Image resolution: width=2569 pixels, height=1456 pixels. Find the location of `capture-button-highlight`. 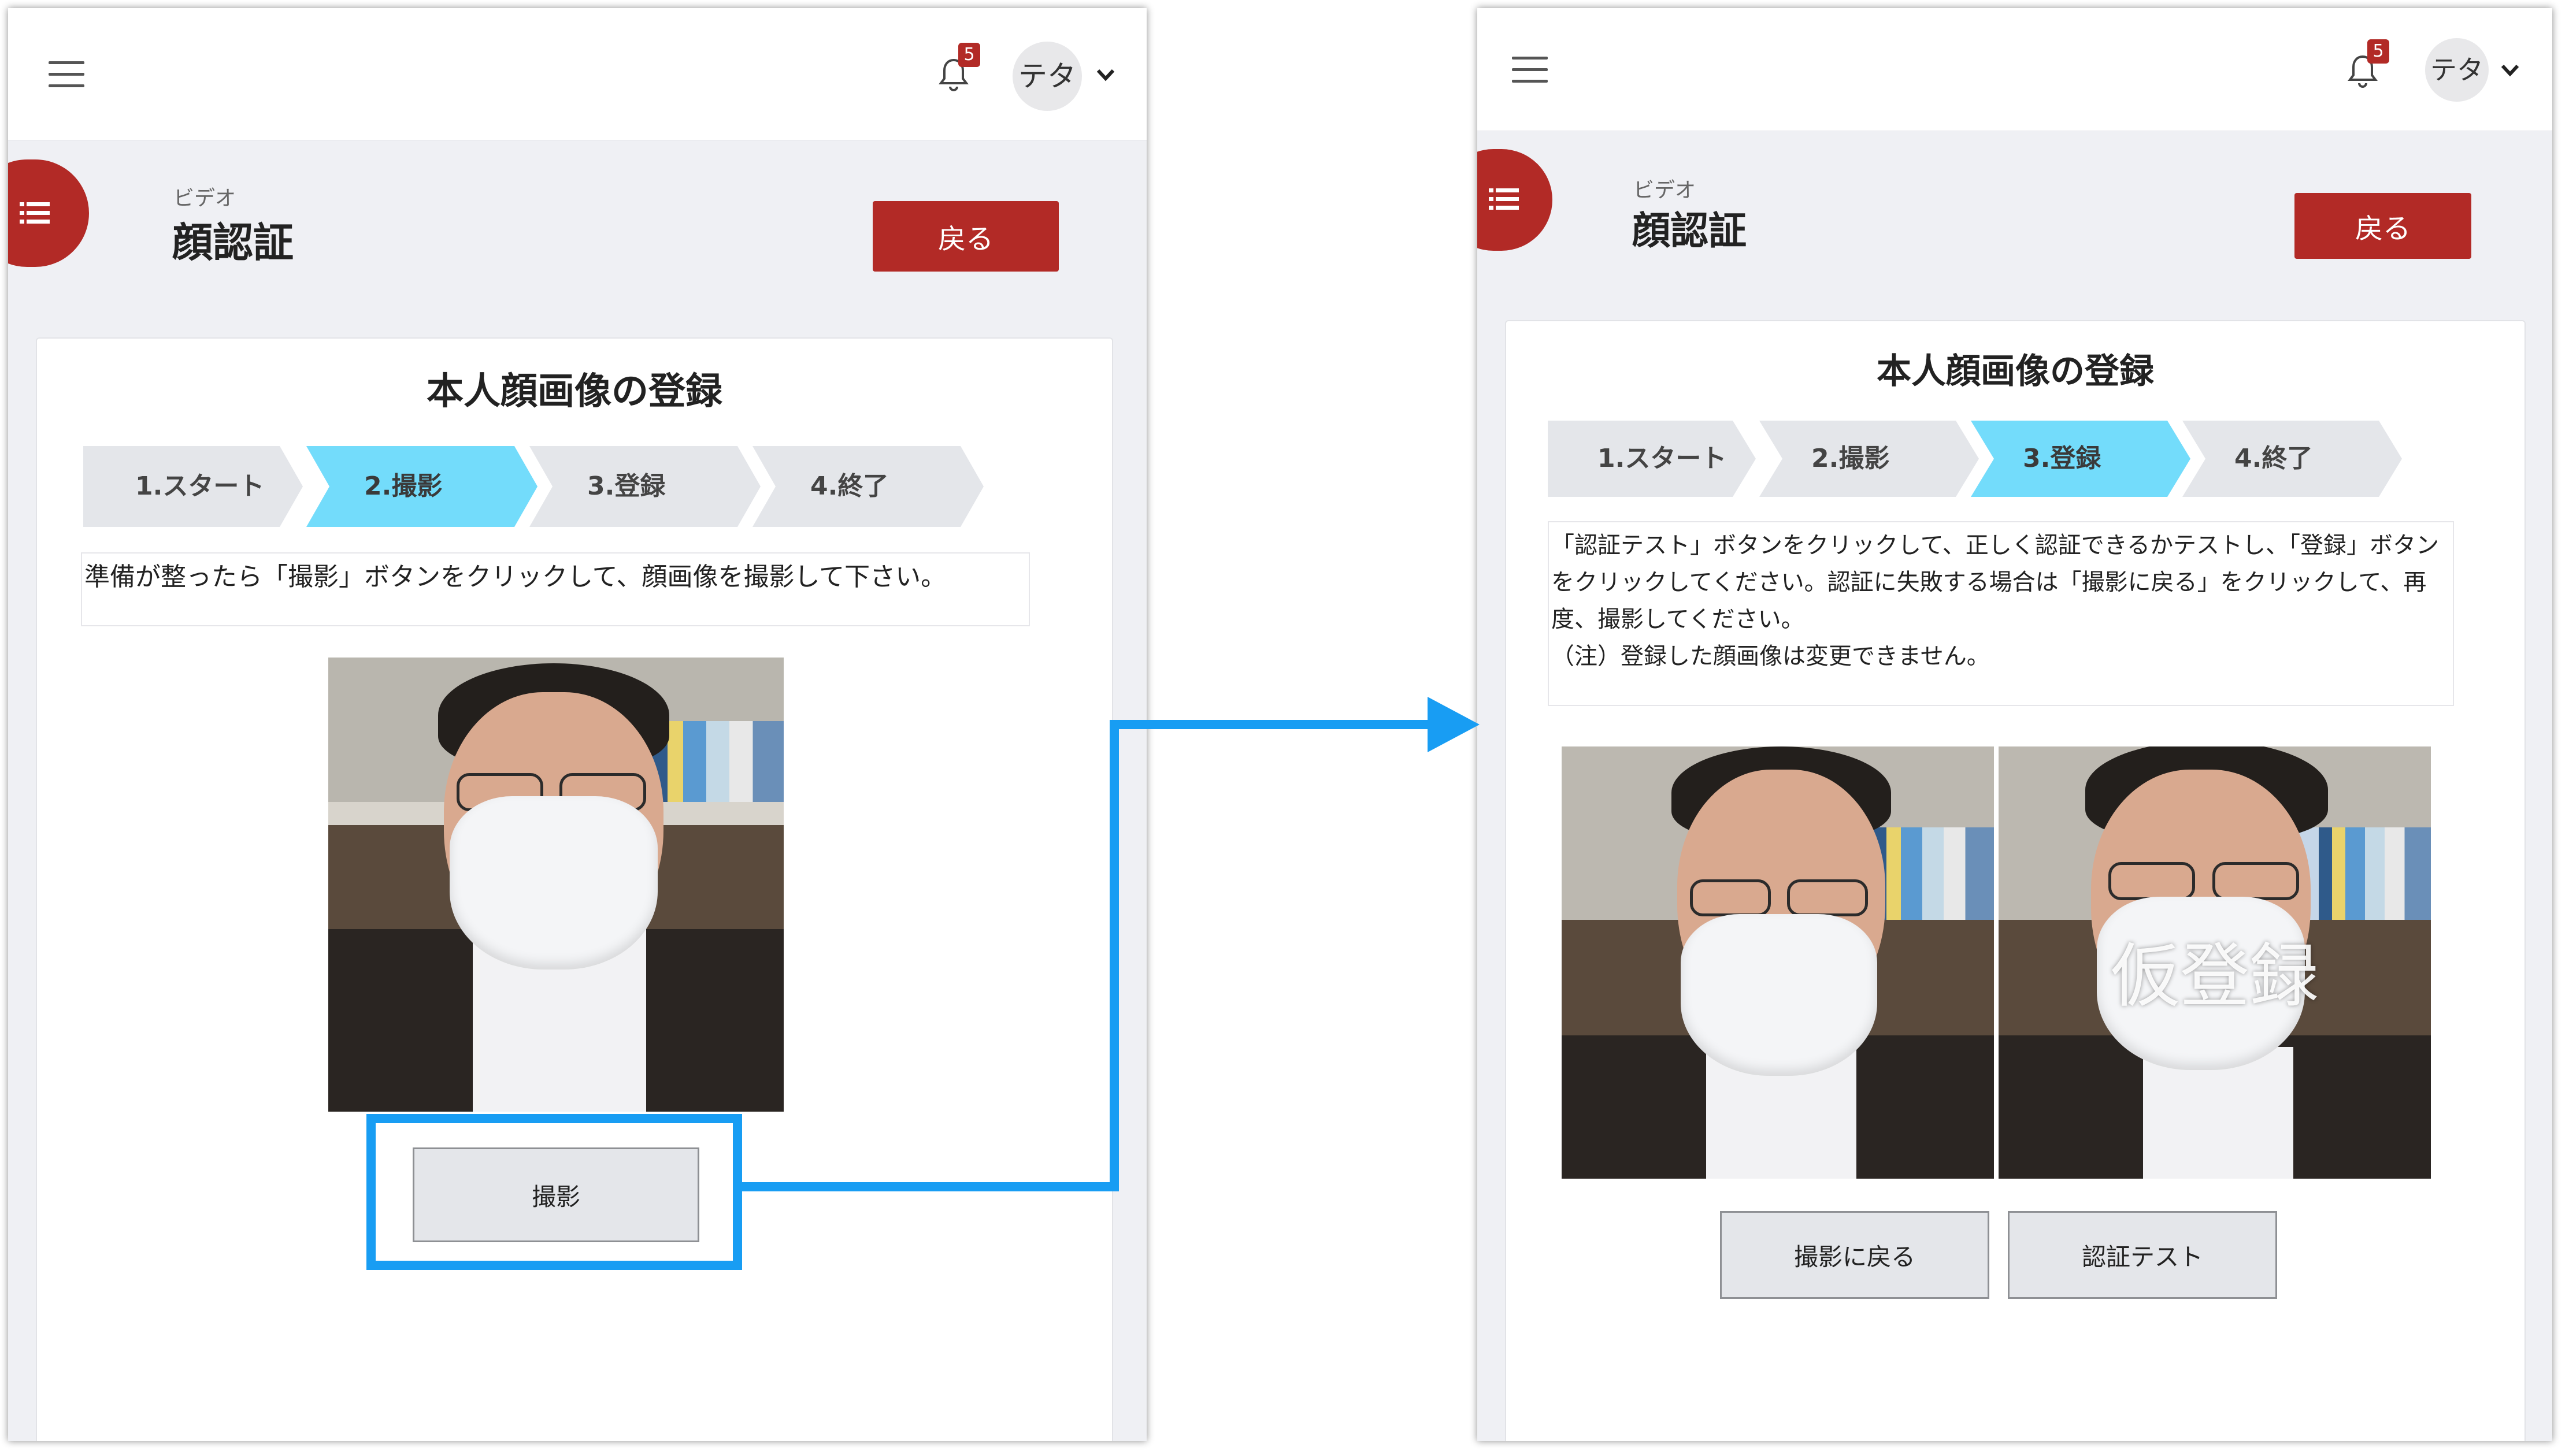

capture-button-highlight is located at coordinates (554, 1192).